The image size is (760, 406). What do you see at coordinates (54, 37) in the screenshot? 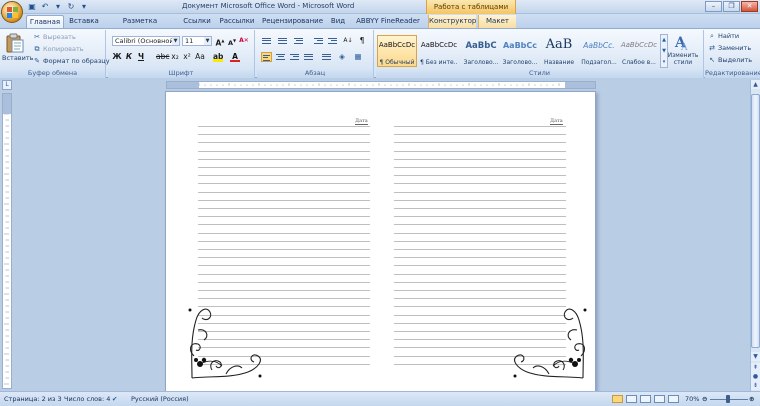
I see `cut-button: ✂ Вырезать` at bounding box center [54, 37].